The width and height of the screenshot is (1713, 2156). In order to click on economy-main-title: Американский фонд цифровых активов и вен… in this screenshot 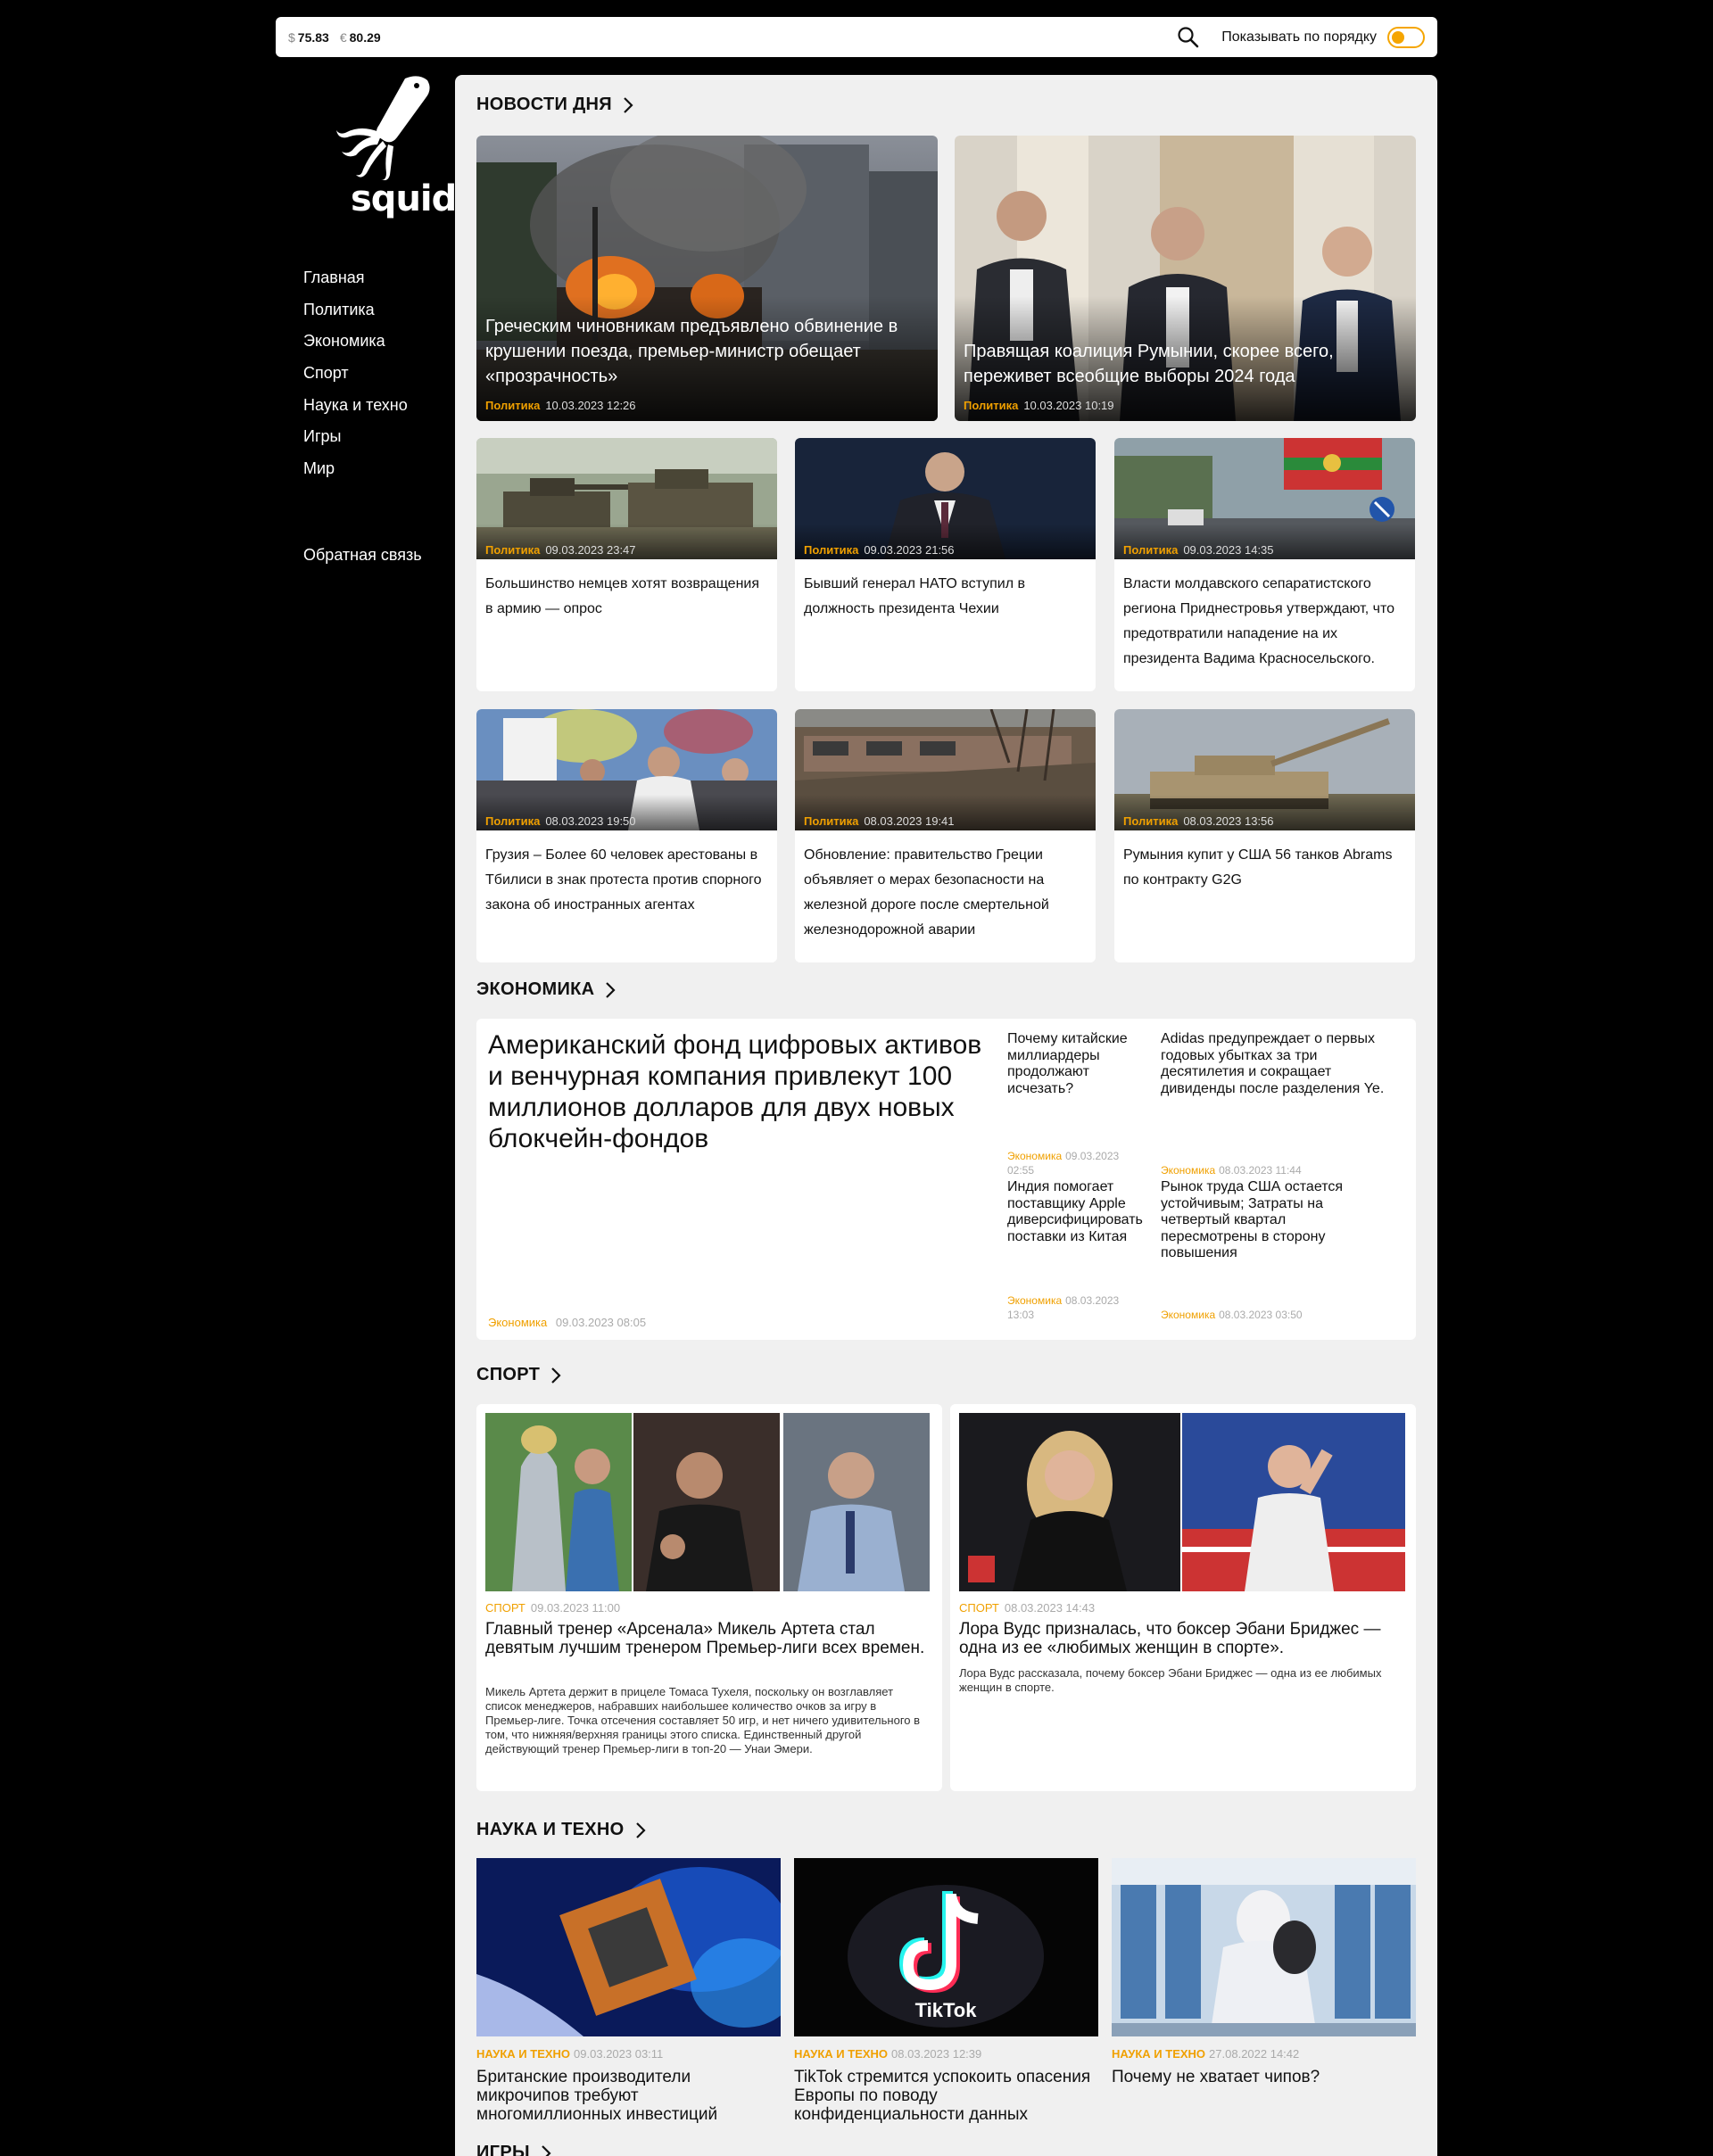, I will do `click(738, 1091)`.